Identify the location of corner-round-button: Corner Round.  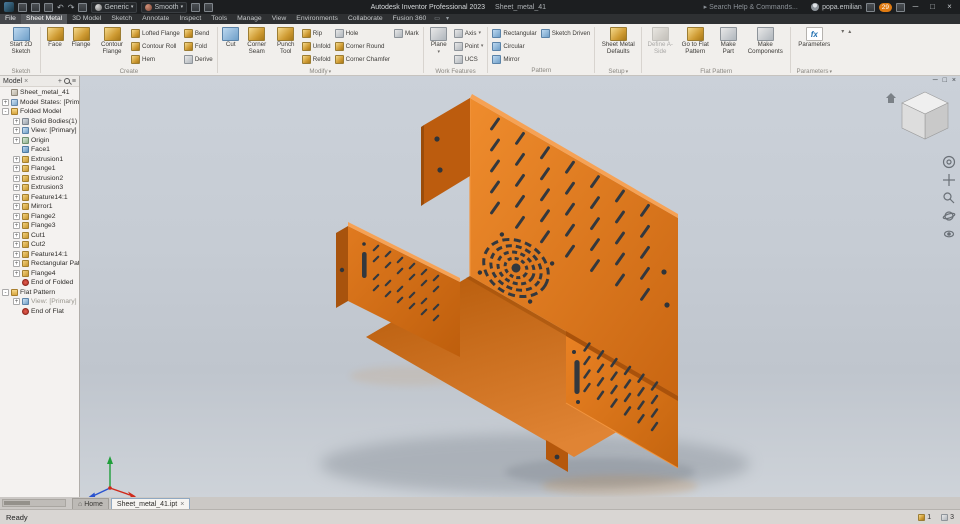
(362, 46).